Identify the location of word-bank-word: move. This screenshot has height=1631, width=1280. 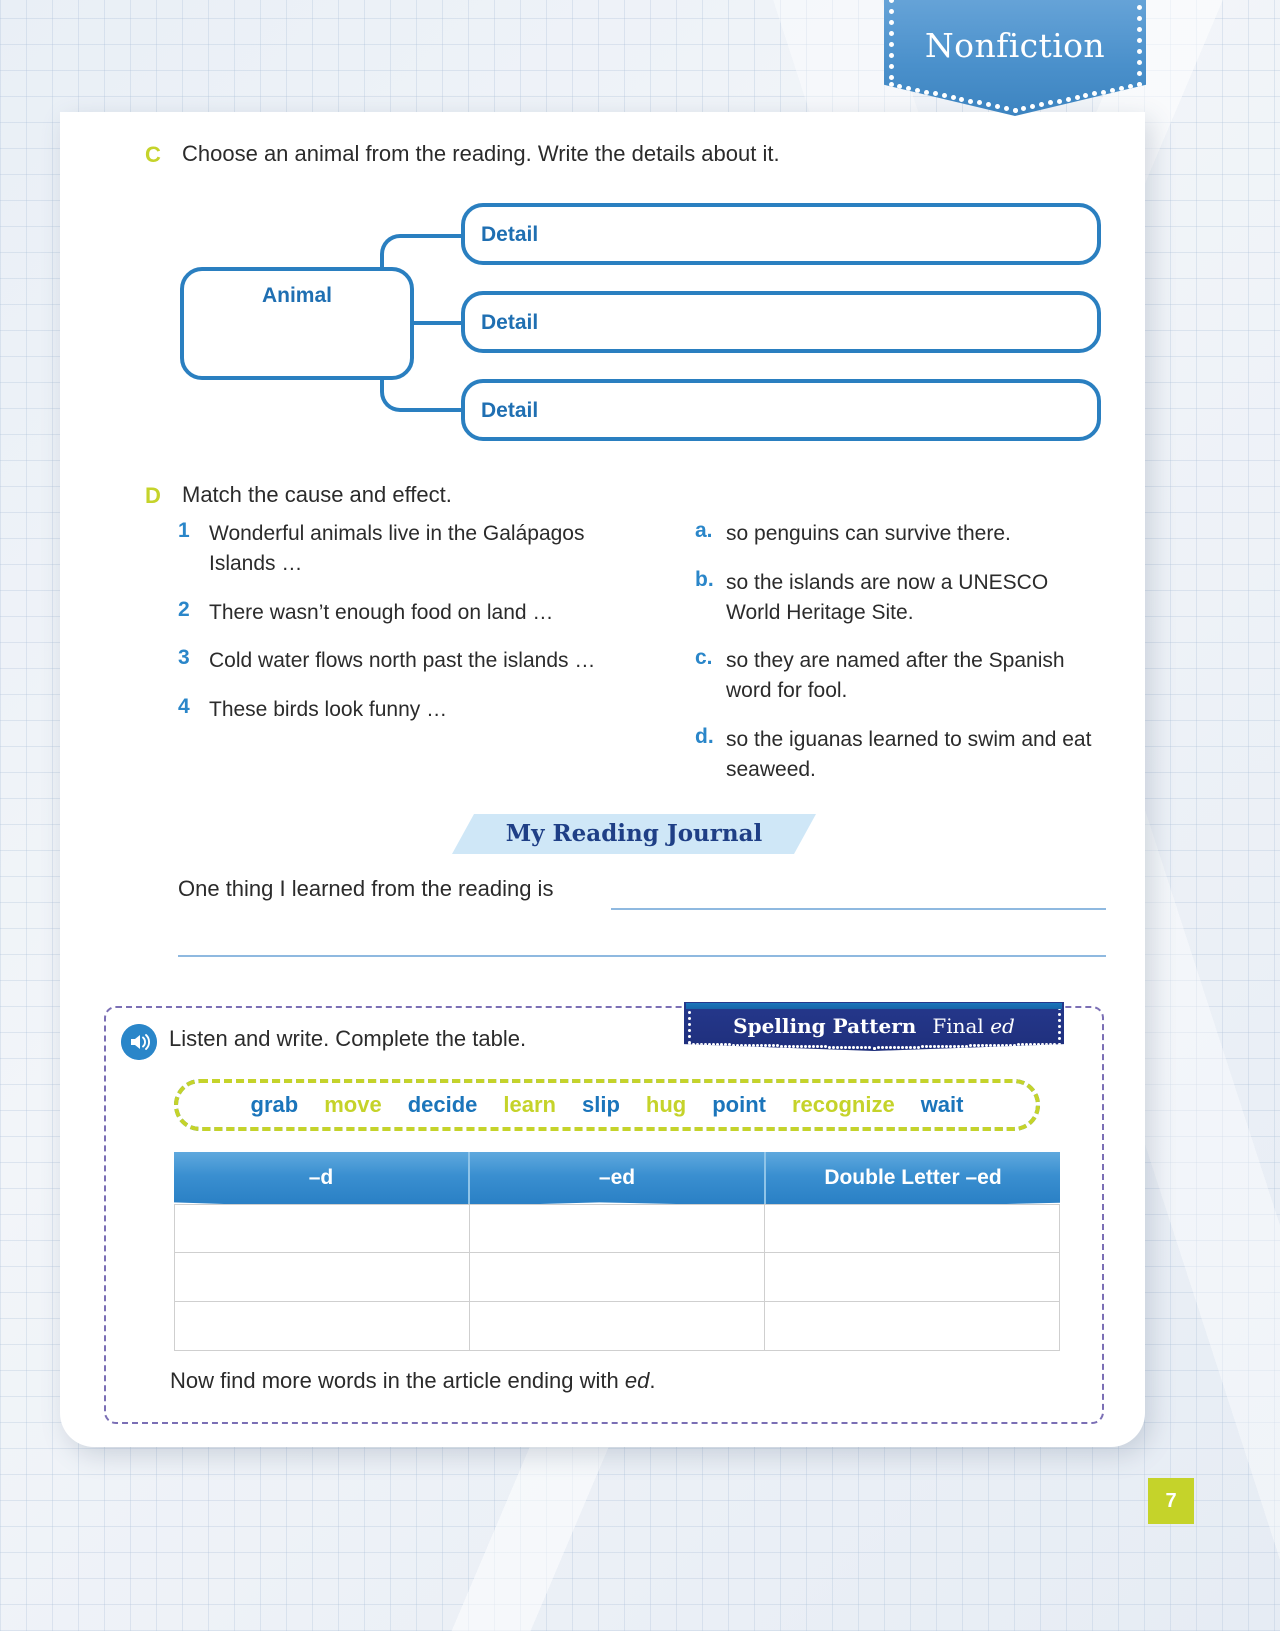
(352, 1105).